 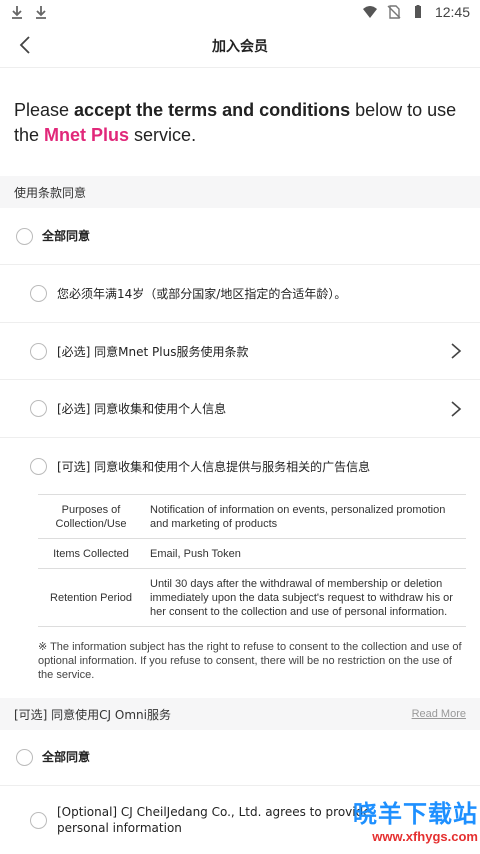 What do you see at coordinates (38, 466) in the screenshot?
I see `term-marketing-radio` at bounding box center [38, 466].